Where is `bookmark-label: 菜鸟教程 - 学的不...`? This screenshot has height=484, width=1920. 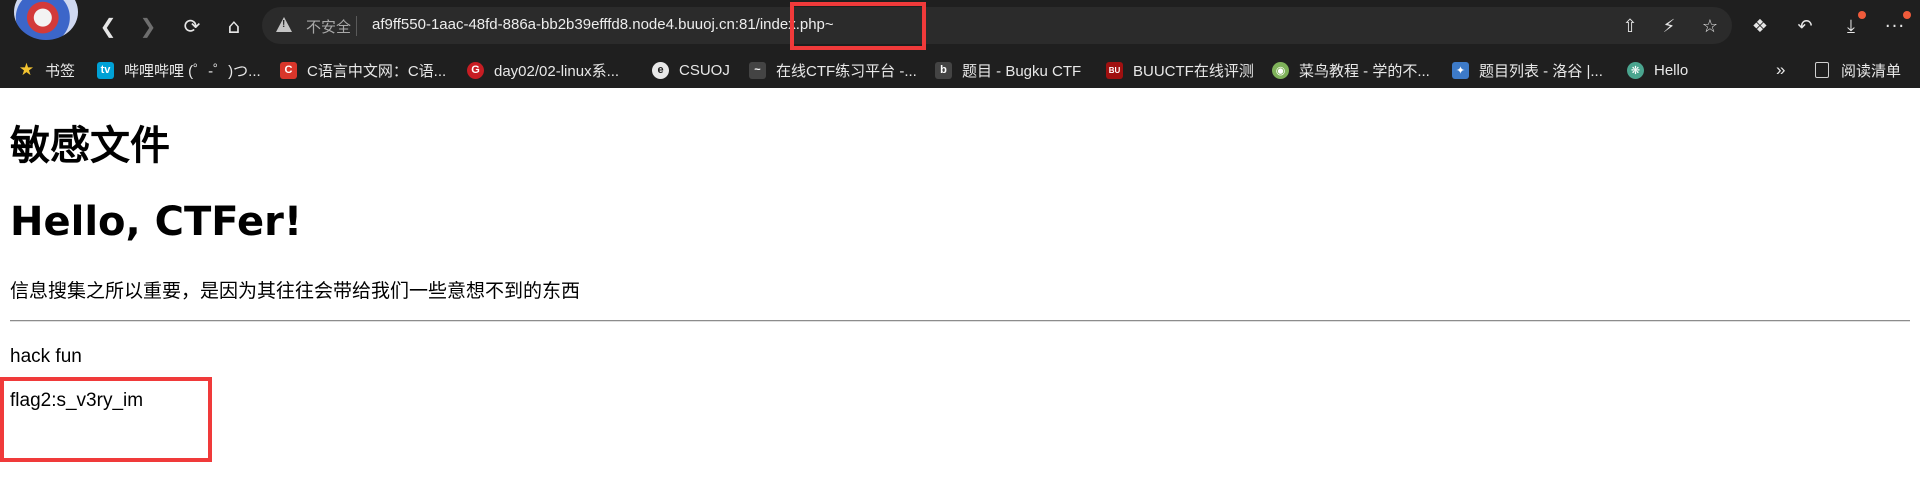 bookmark-label: 菜鸟教程 - 学的不... is located at coordinates (1364, 71).